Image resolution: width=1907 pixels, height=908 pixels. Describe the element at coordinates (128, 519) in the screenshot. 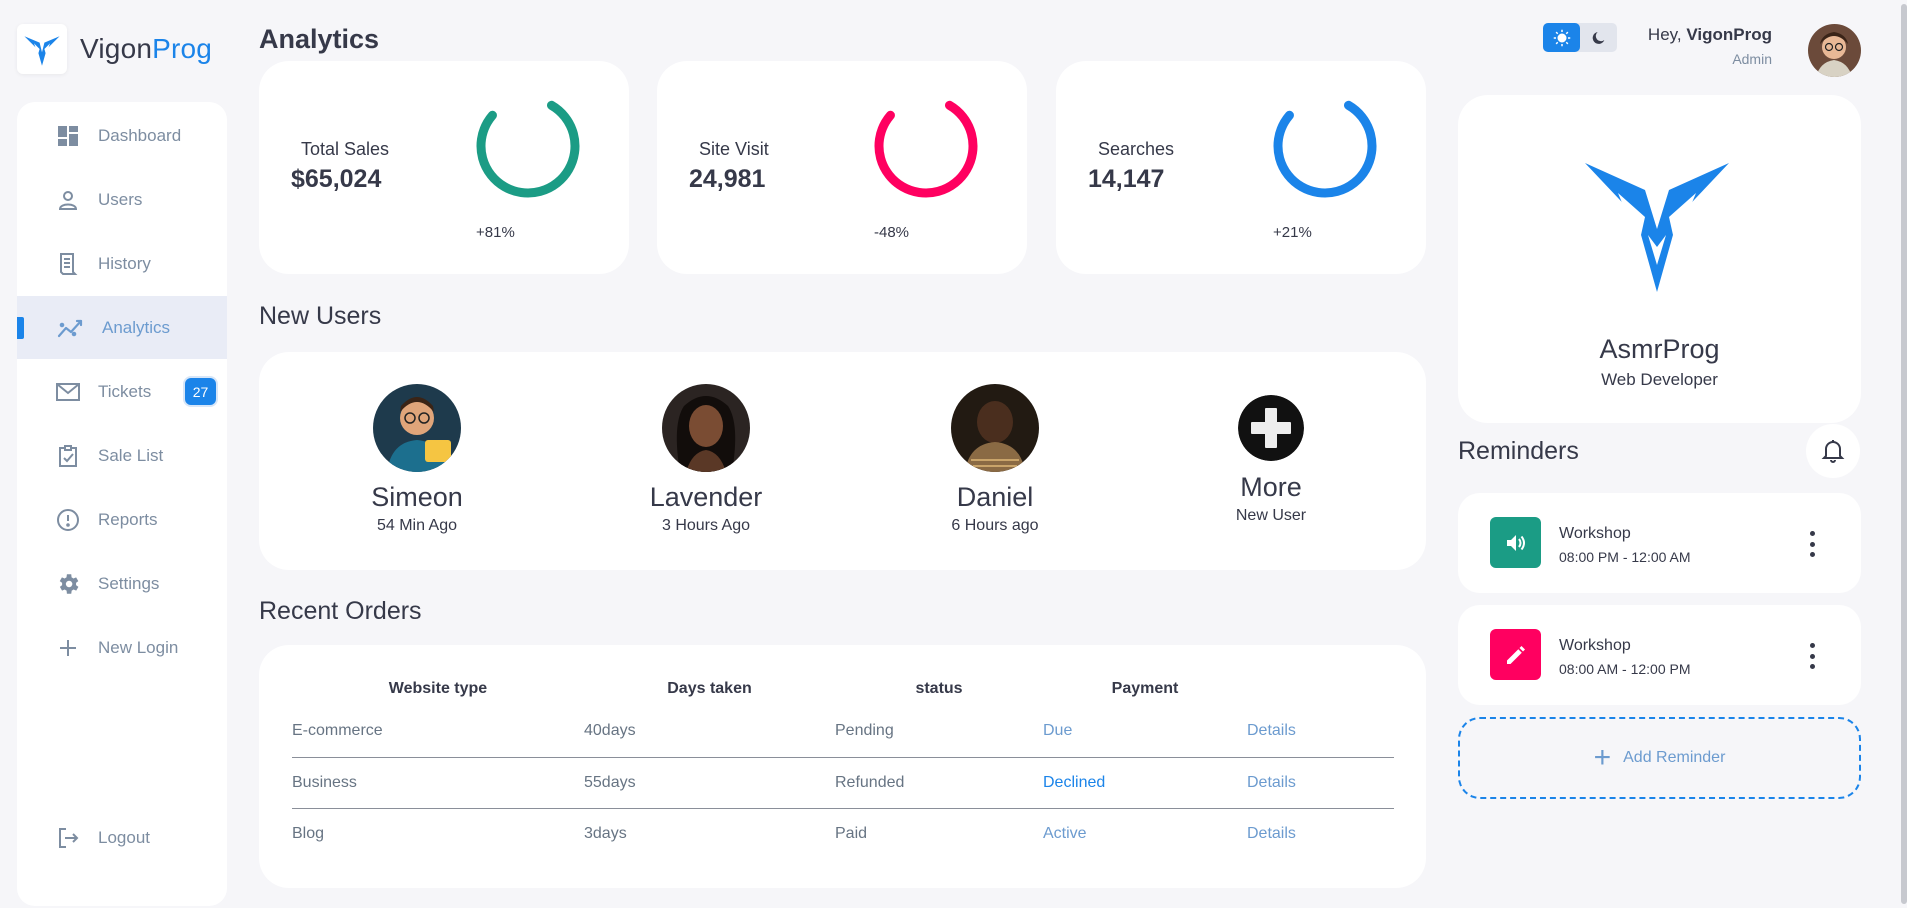

I see `sidebar-item-label: Reports` at that location.